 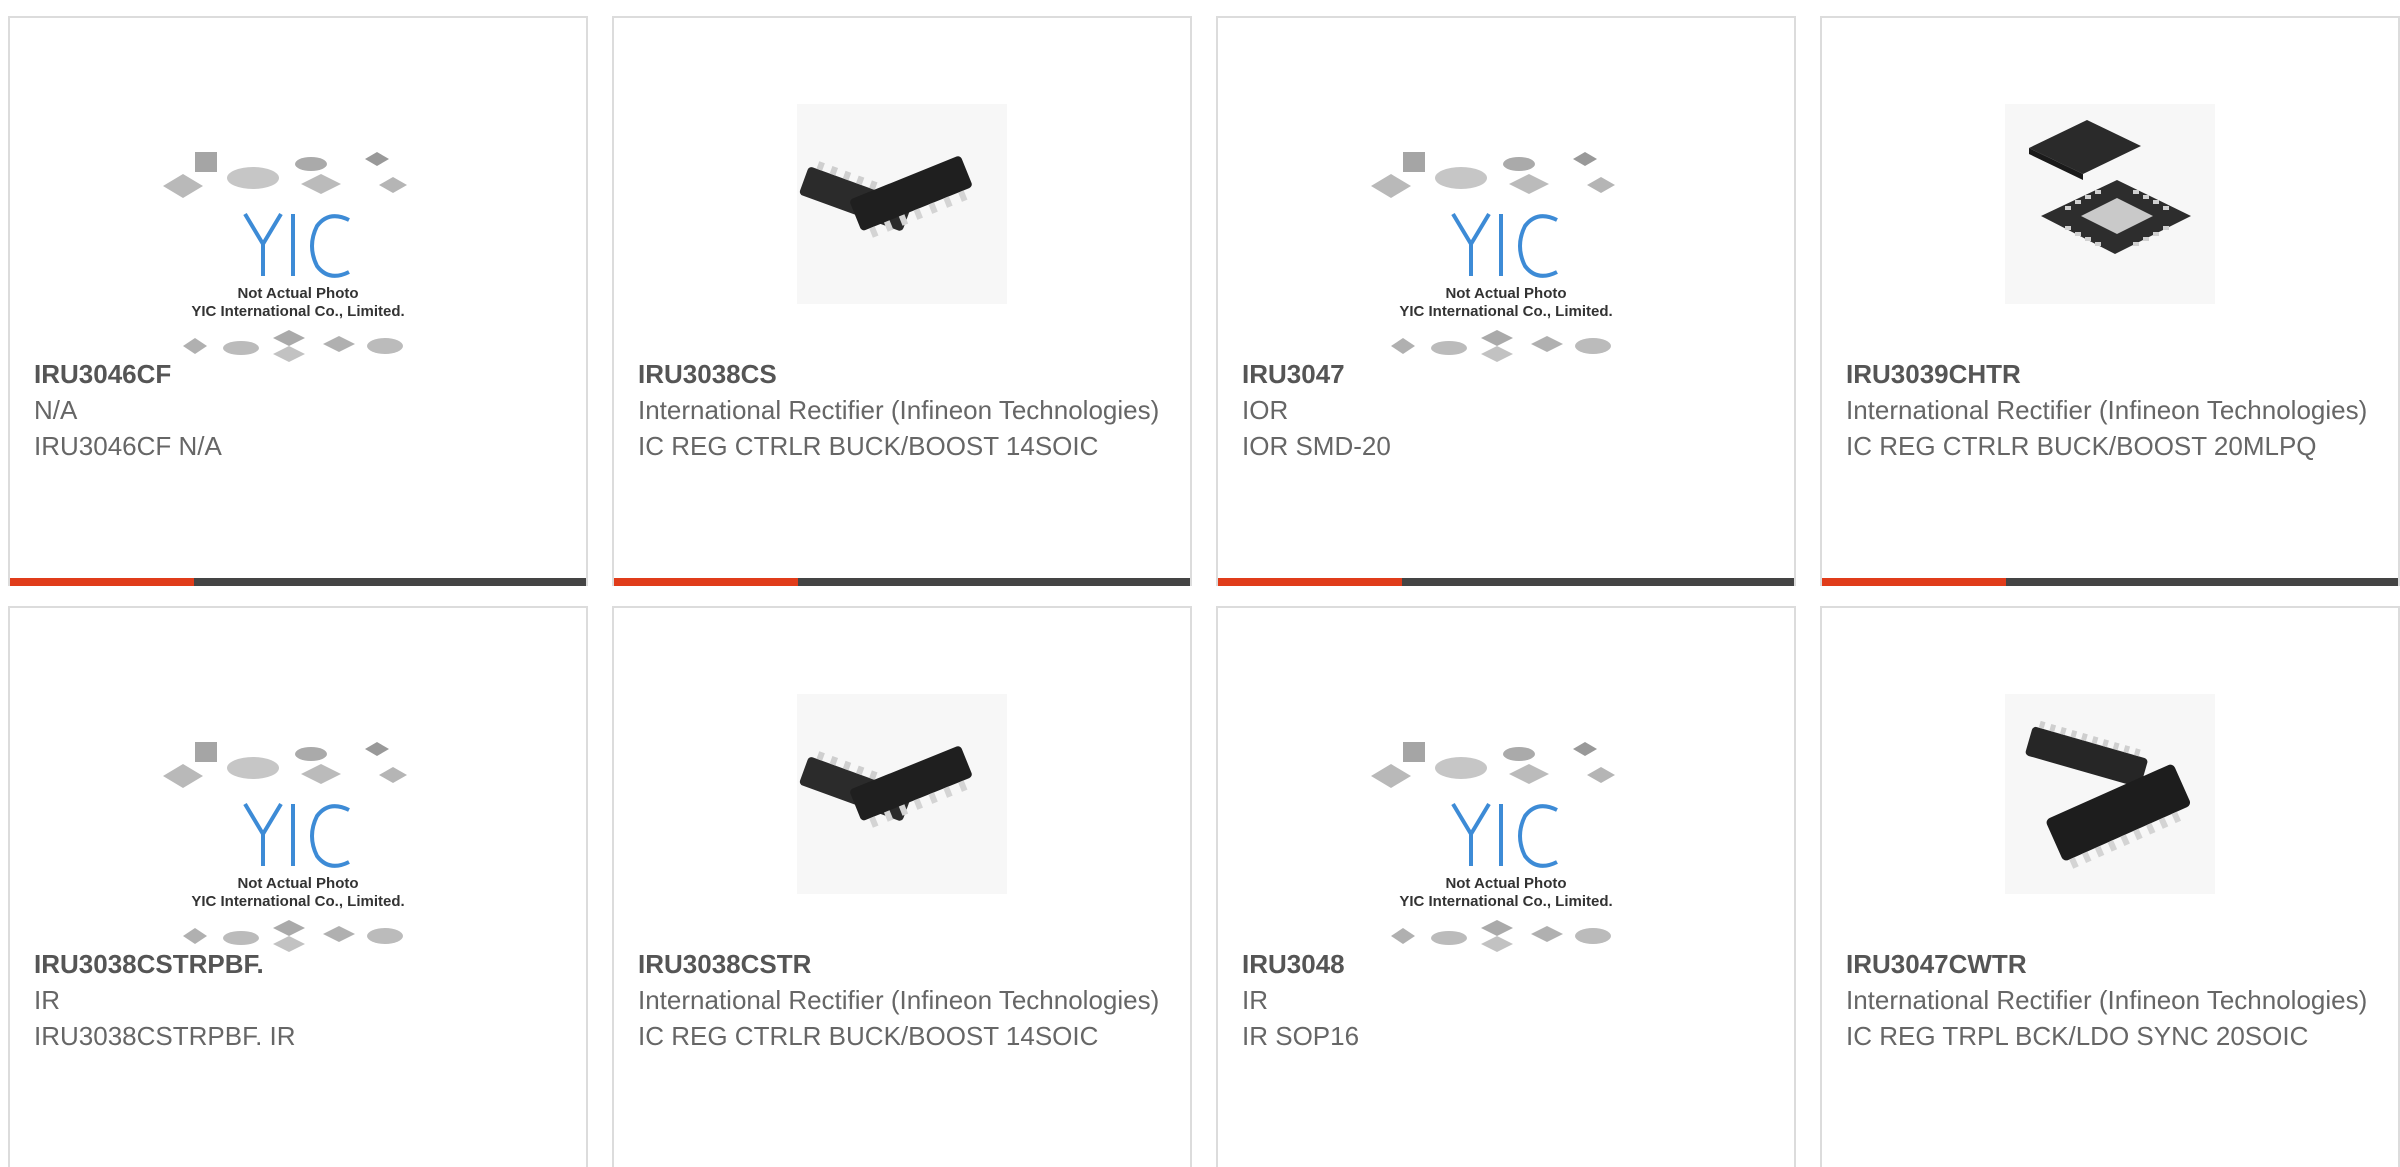 I want to click on part-number: IRU3046CF, so click(x=298, y=374).